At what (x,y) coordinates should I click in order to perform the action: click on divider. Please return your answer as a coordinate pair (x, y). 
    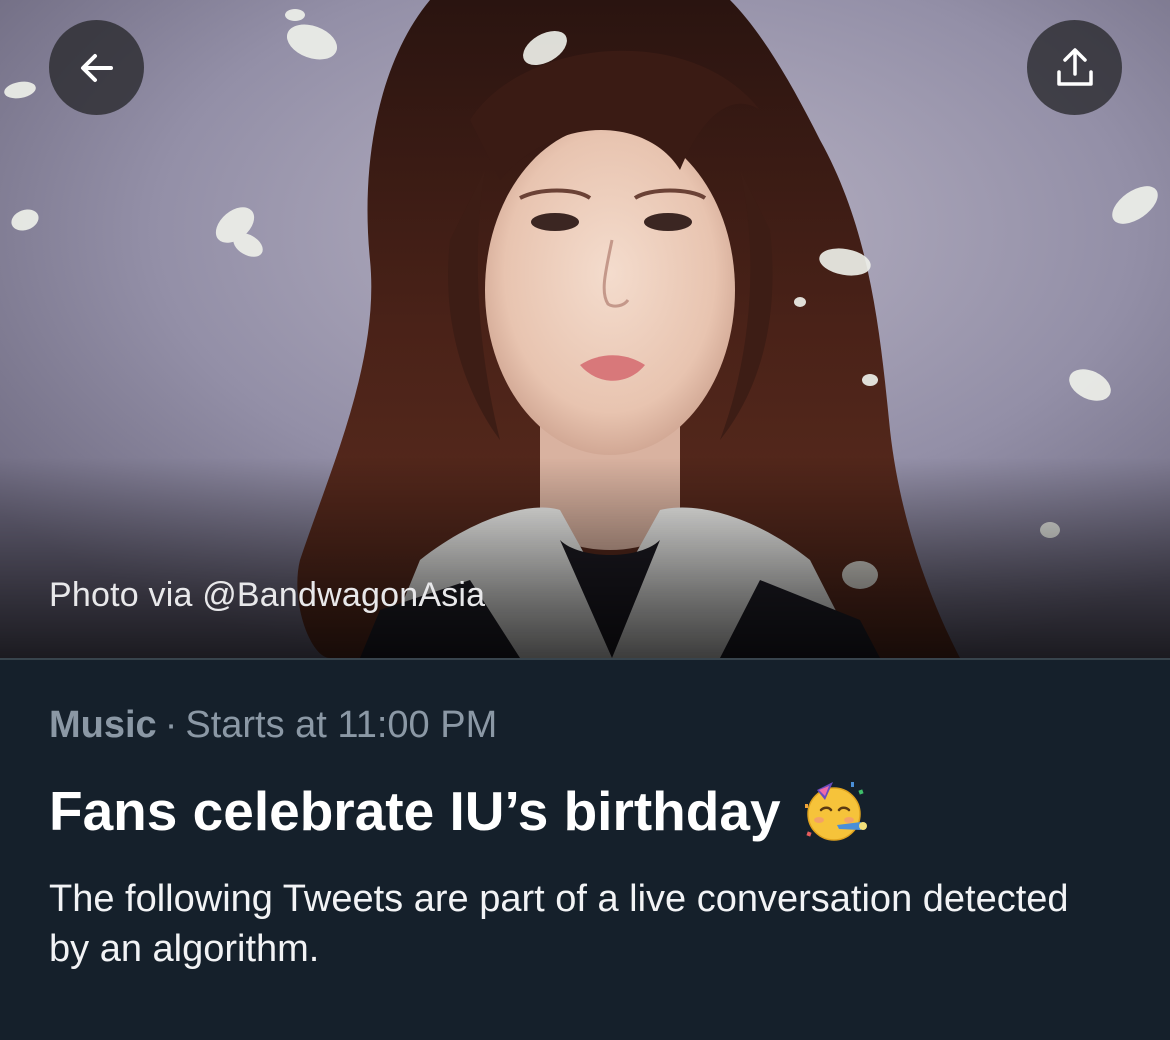
    Looking at the image, I should click on (585, 659).